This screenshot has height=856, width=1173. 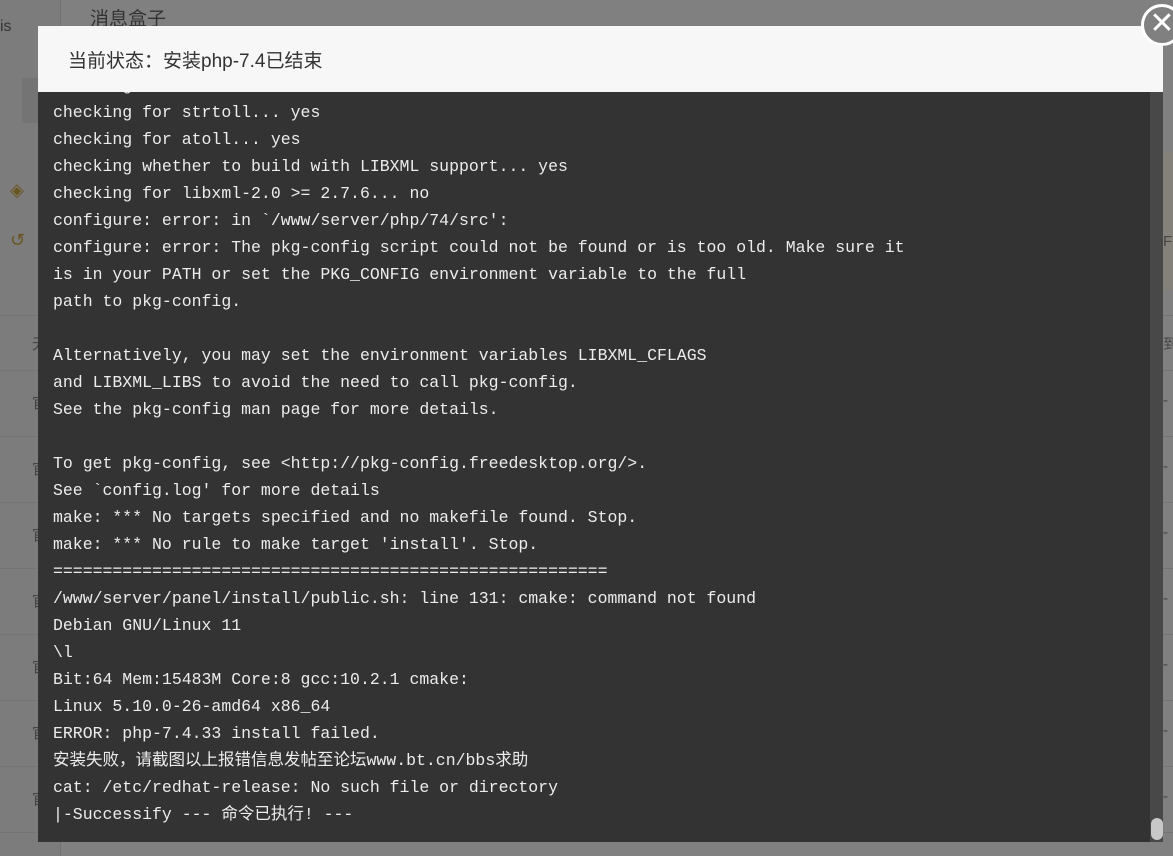 I want to click on enterprise-diamond-icon: ◈, so click(x=17, y=190).